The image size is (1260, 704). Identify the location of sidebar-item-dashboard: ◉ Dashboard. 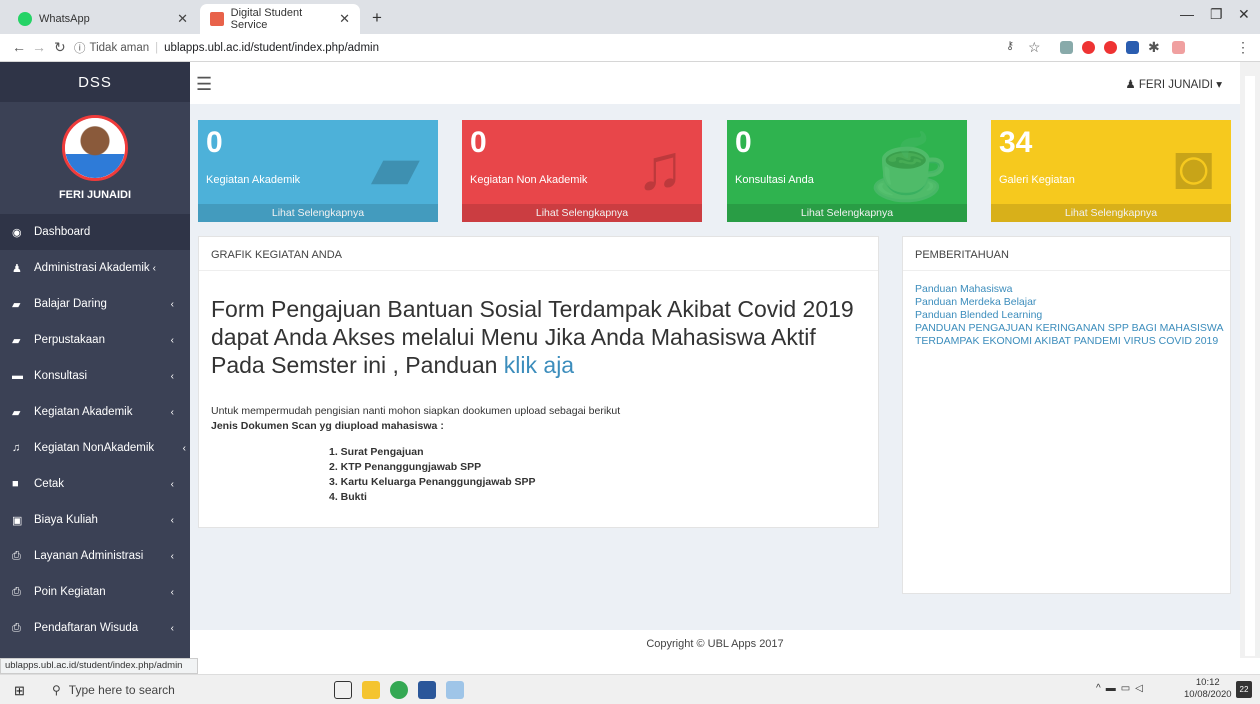
(95, 232).